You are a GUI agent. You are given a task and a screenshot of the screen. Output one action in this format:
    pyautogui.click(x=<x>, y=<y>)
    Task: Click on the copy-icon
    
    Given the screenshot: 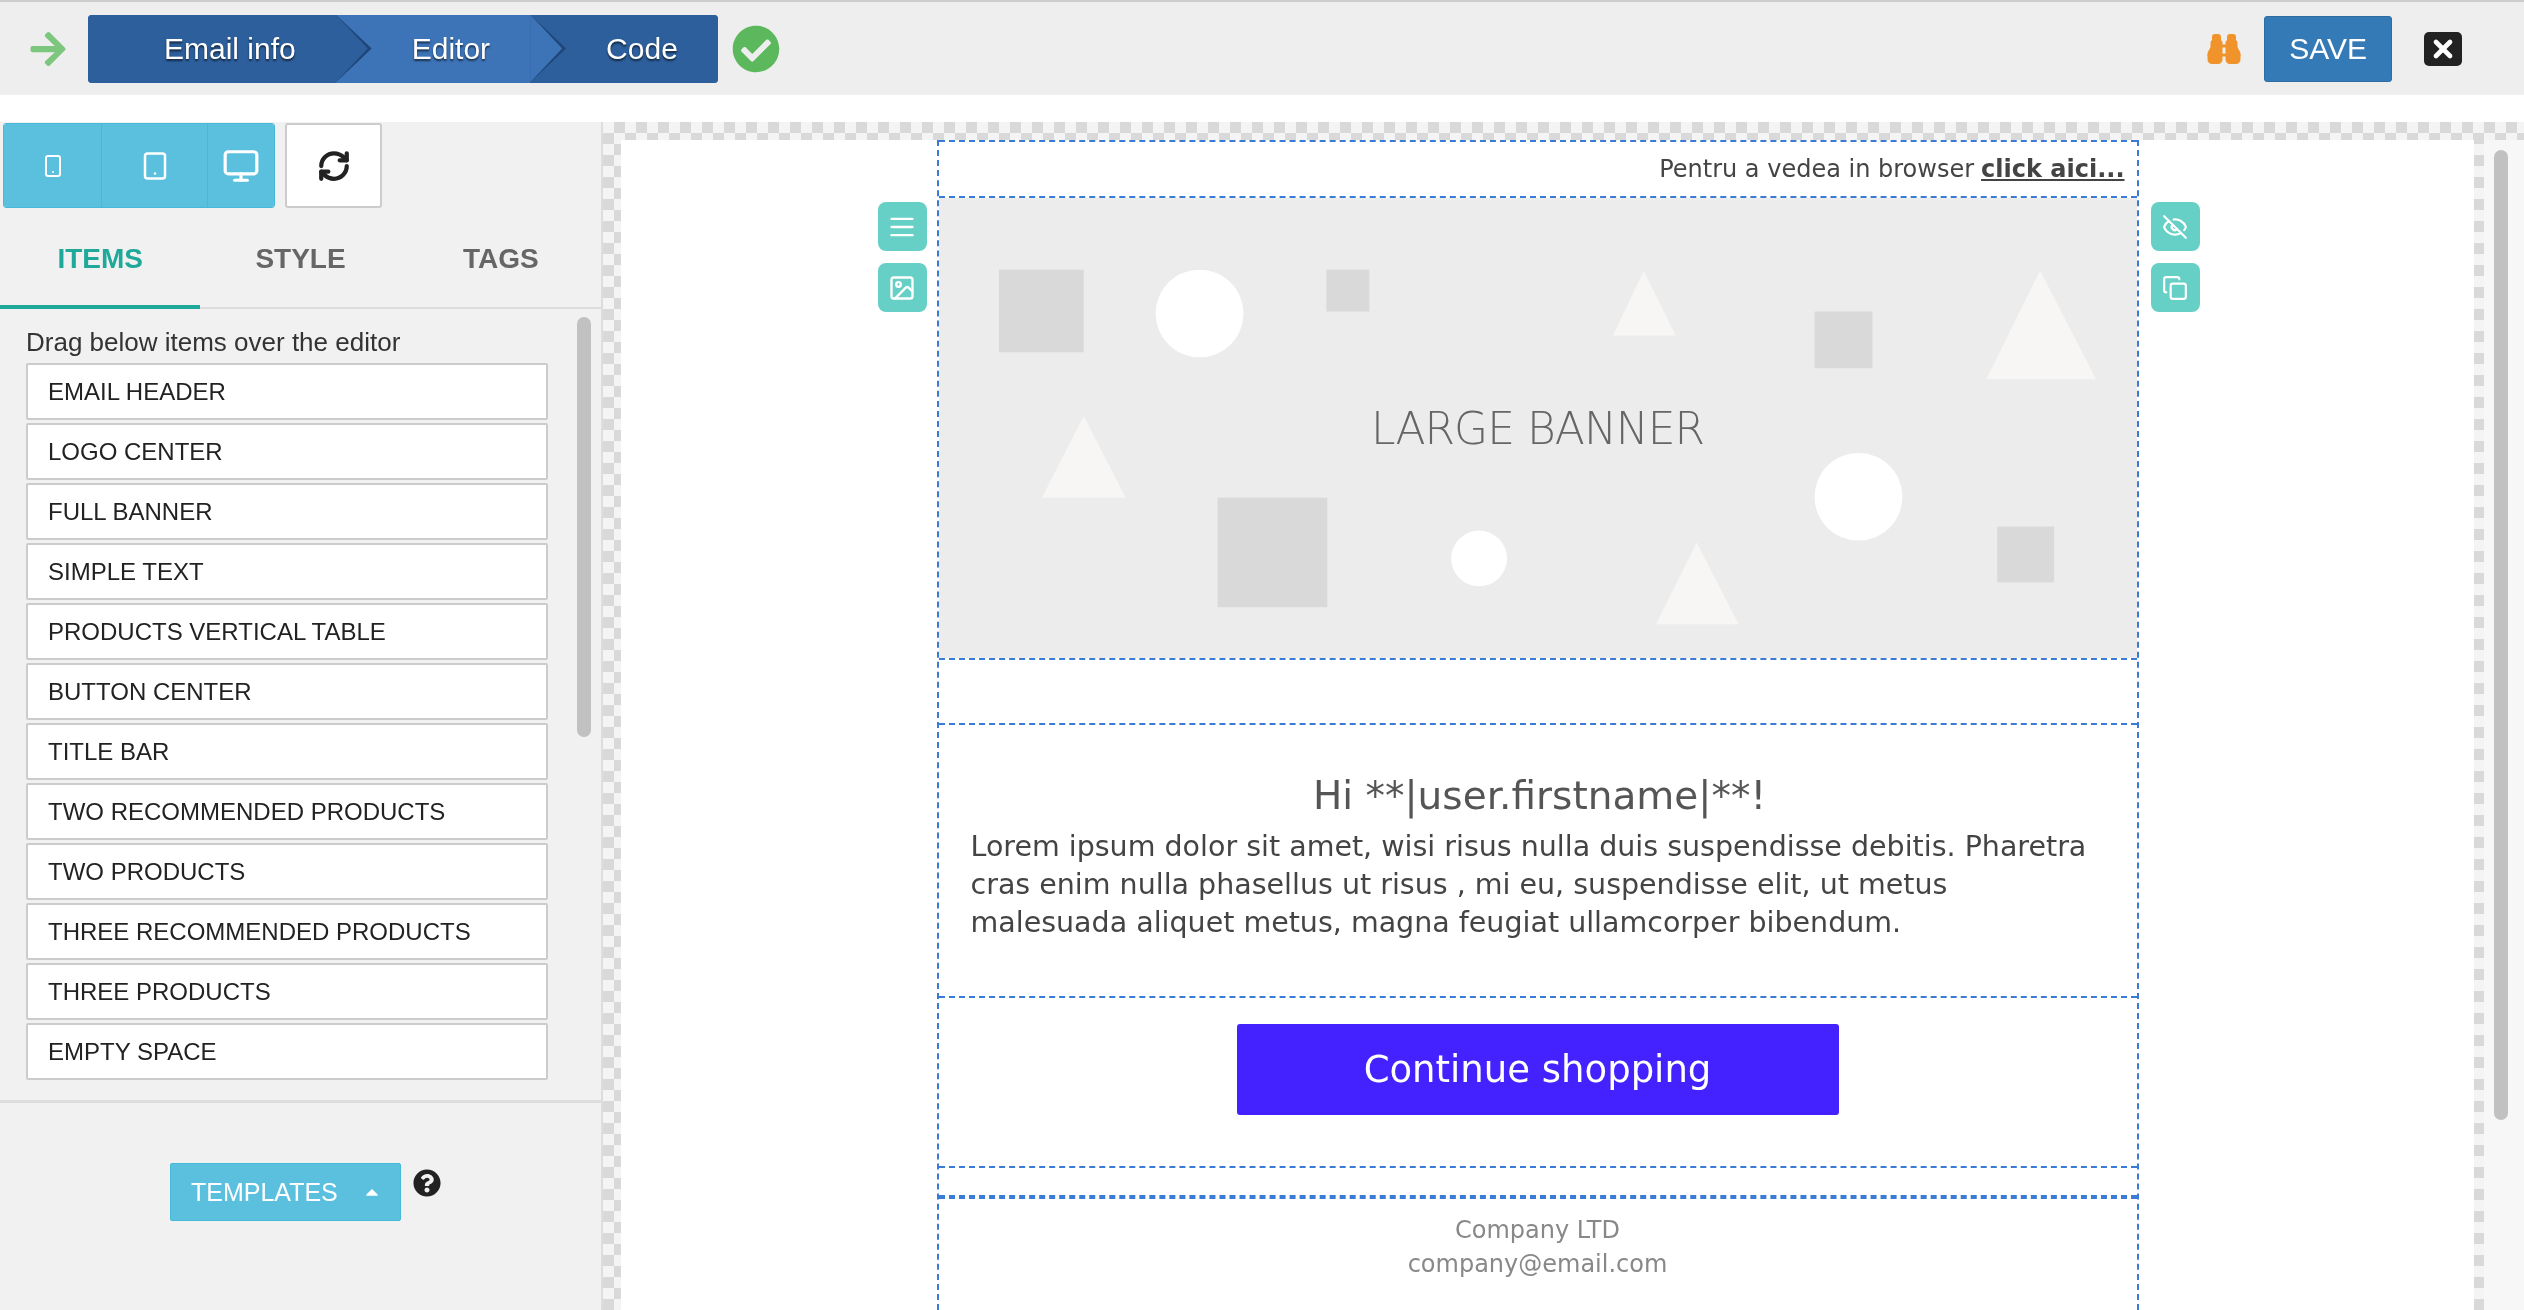 What is the action you would take?
    pyautogui.click(x=2175, y=287)
    